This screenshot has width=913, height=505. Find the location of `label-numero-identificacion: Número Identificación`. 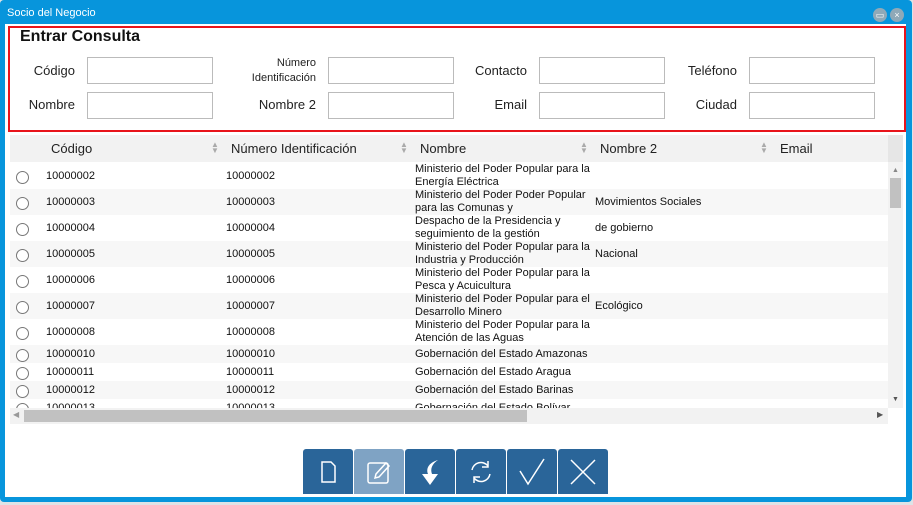

label-numero-identificacion: Número Identificación is located at coordinates (283, 70).